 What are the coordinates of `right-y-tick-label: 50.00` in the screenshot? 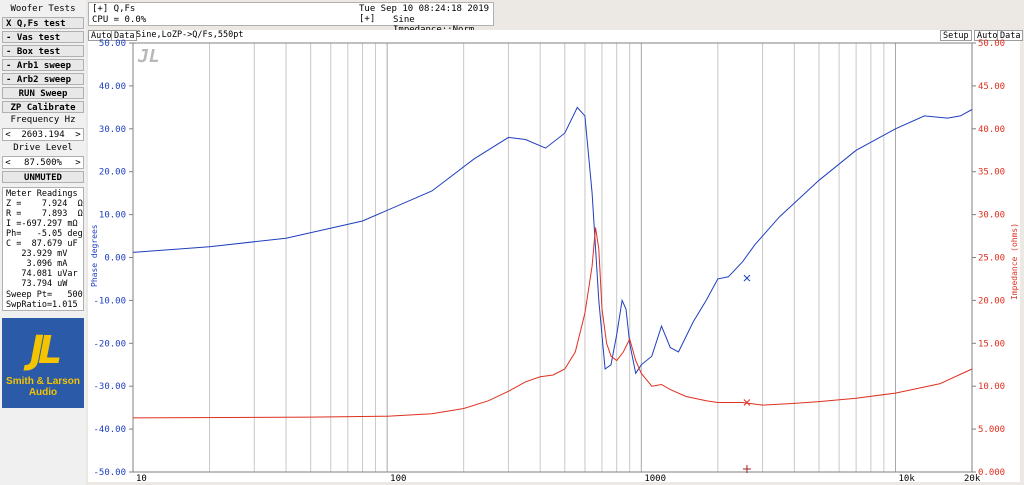 It's located at (991, 44).